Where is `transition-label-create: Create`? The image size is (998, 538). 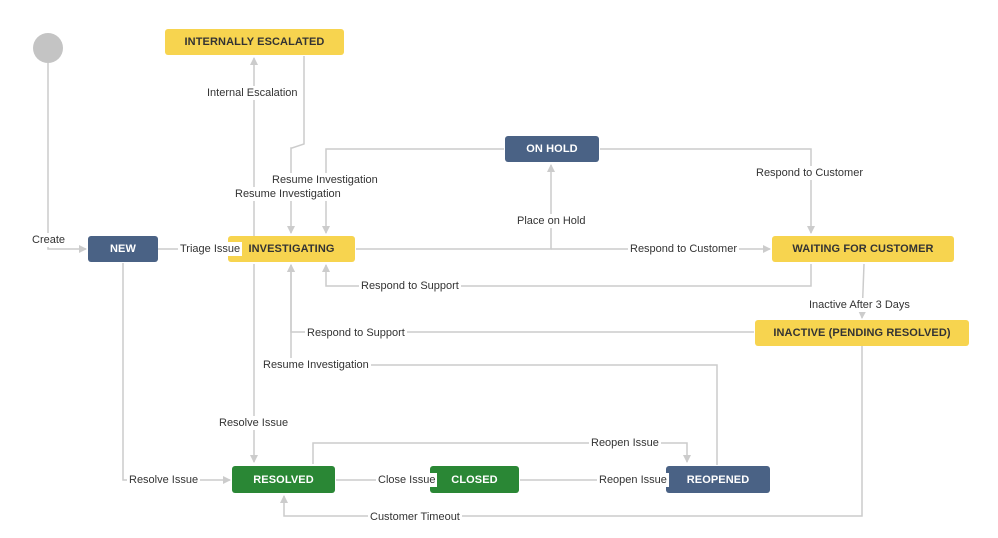
transition-label-create: Create is located at coordinates (49, 240).